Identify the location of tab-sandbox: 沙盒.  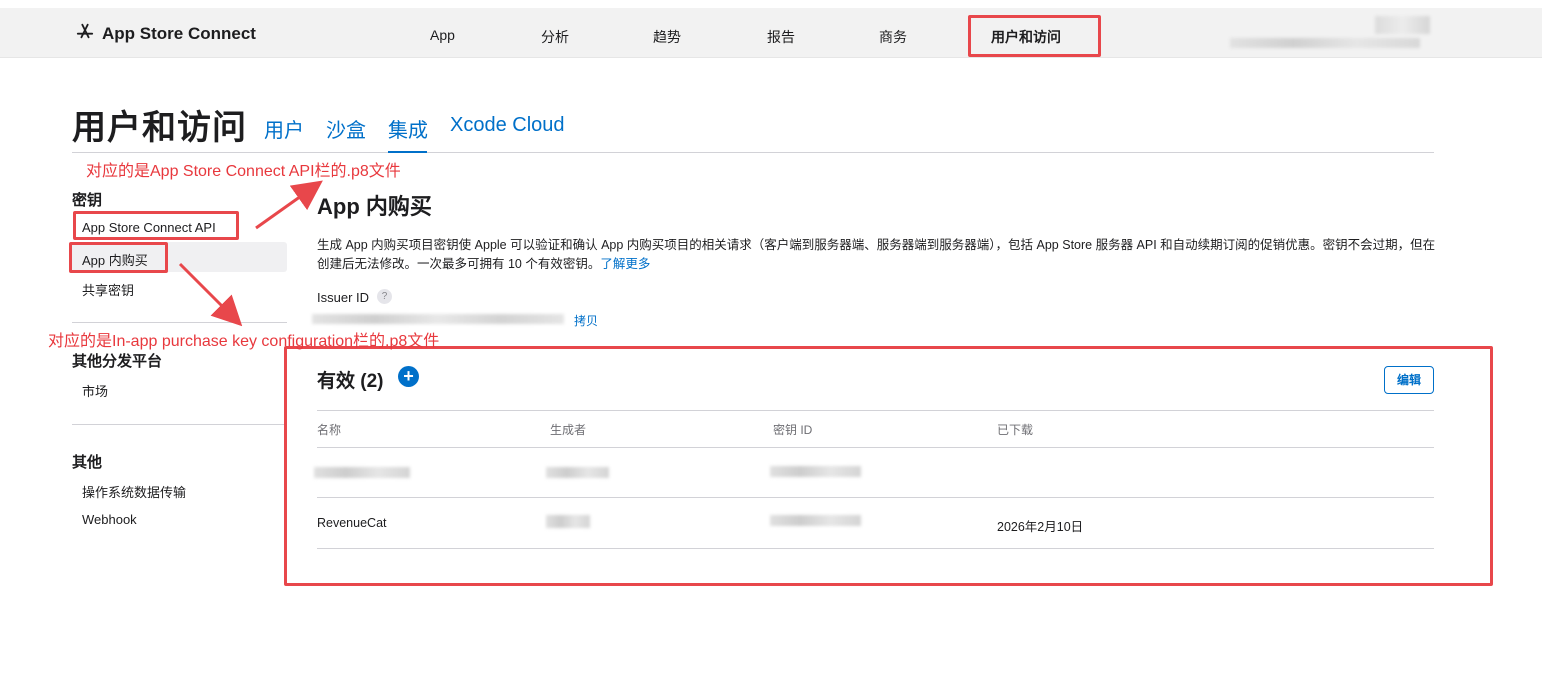
(346, 128).